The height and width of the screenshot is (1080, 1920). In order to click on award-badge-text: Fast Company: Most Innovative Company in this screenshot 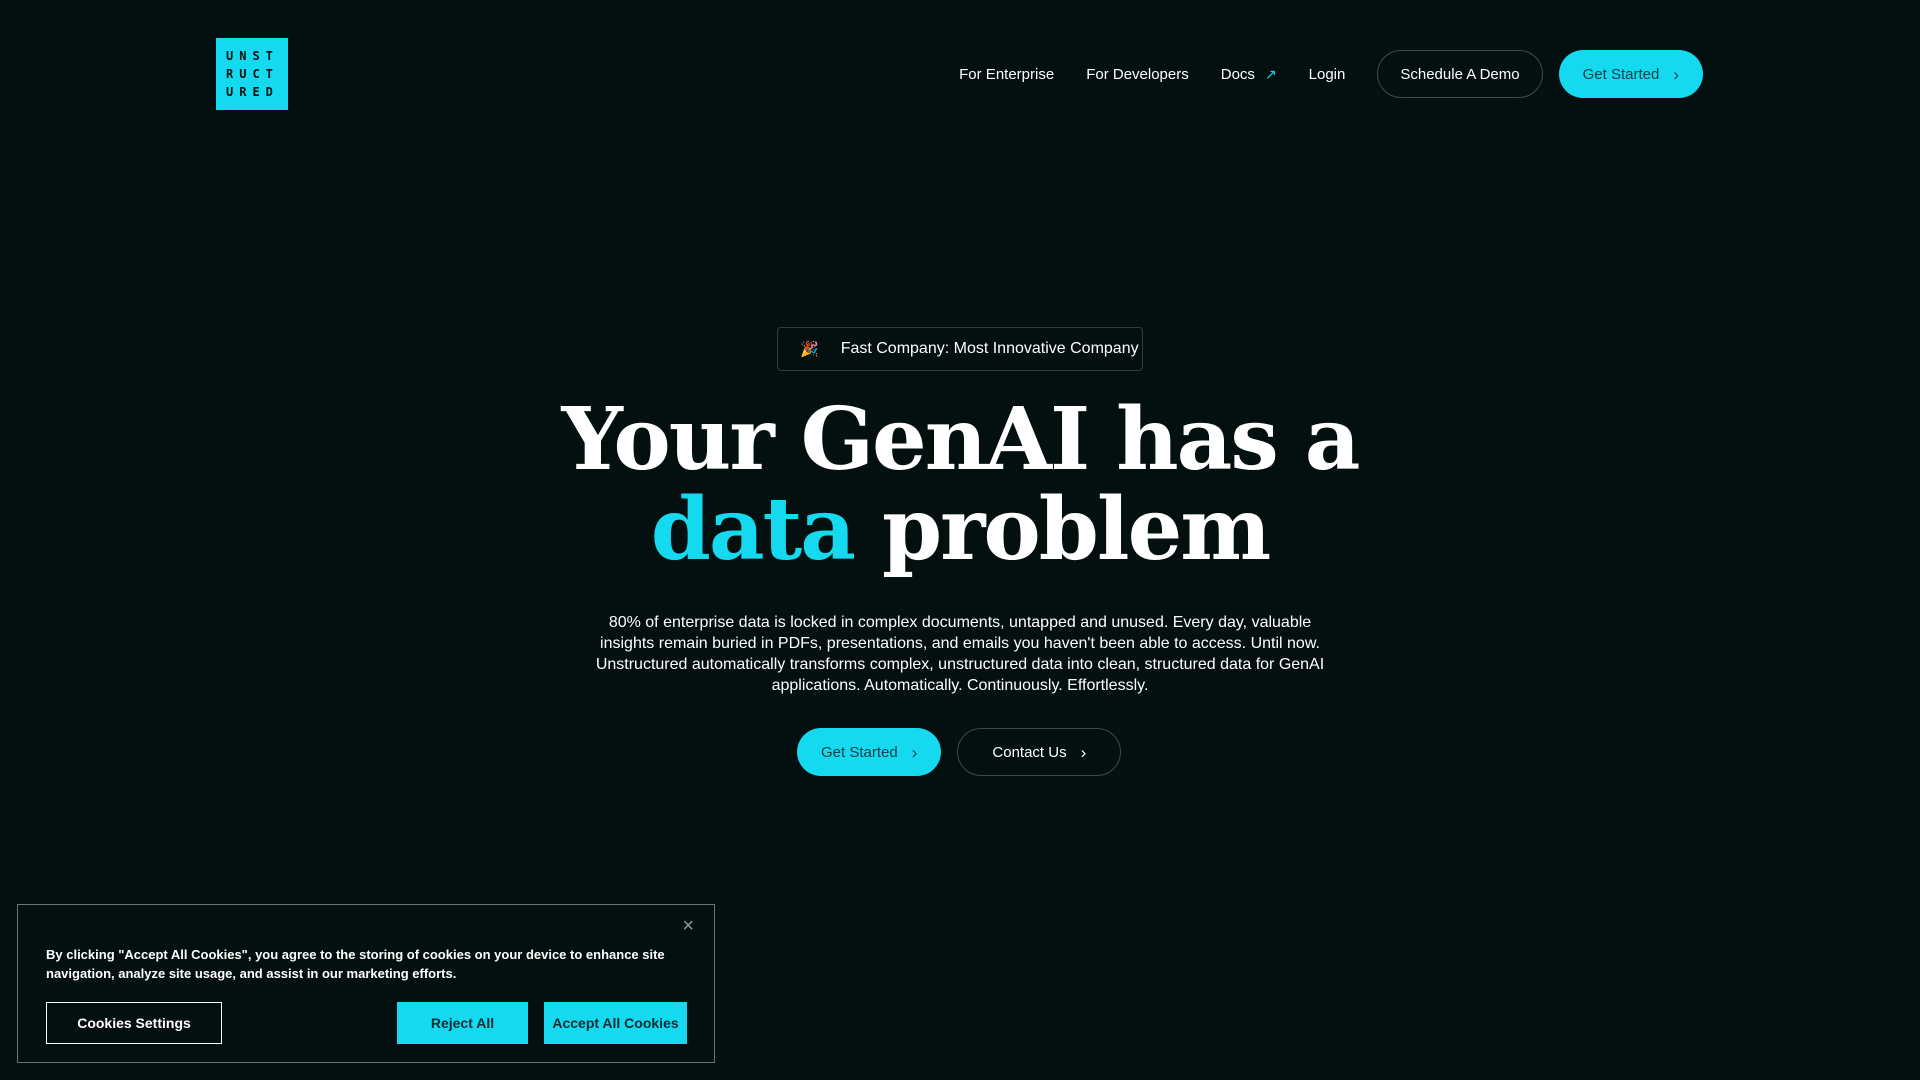, I will do `click(989, 348)`.